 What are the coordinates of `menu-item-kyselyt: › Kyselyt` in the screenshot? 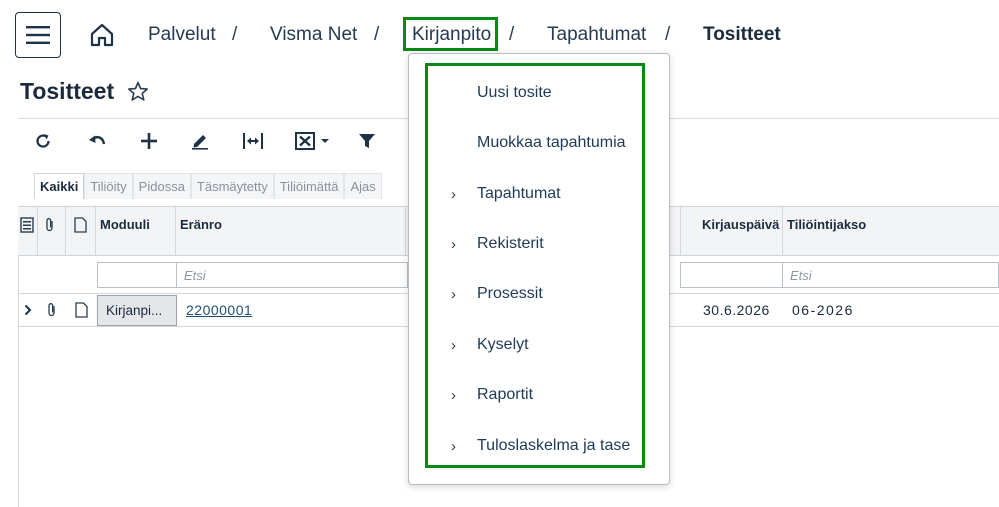 It's located at (536, 345).